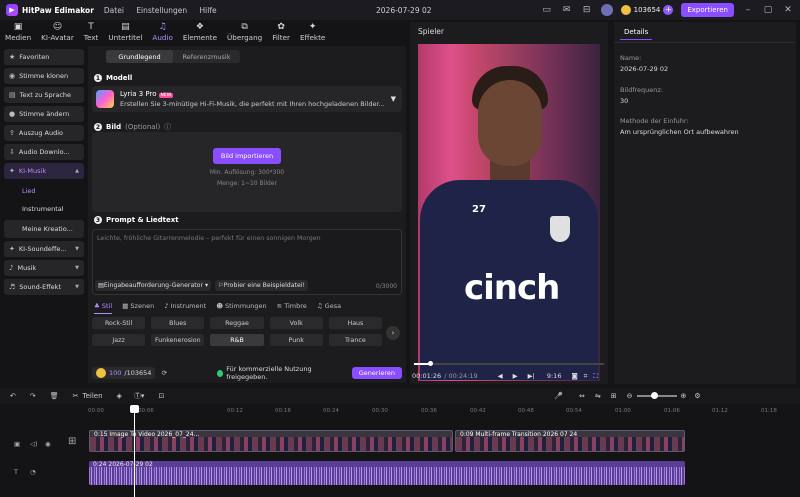 The image size is (800, 497). Describe the element at coordinates (595, 376) in the screenshot. I see `fullscreen-icon: ⛶` at that location.